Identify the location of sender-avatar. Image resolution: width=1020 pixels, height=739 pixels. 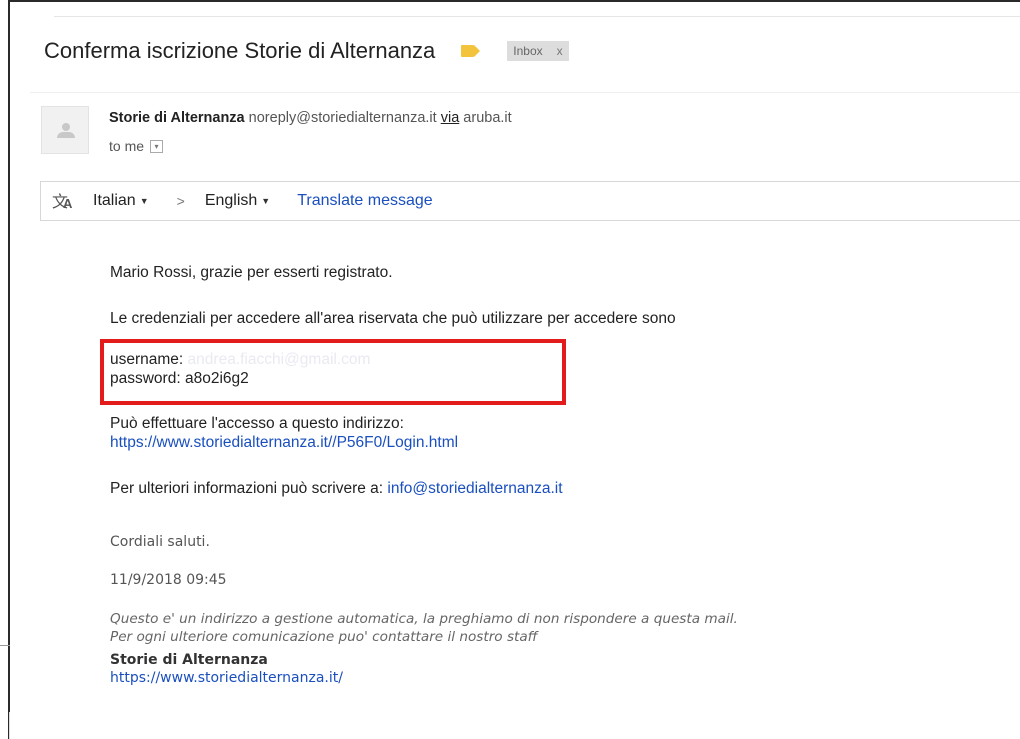
(65, 130).